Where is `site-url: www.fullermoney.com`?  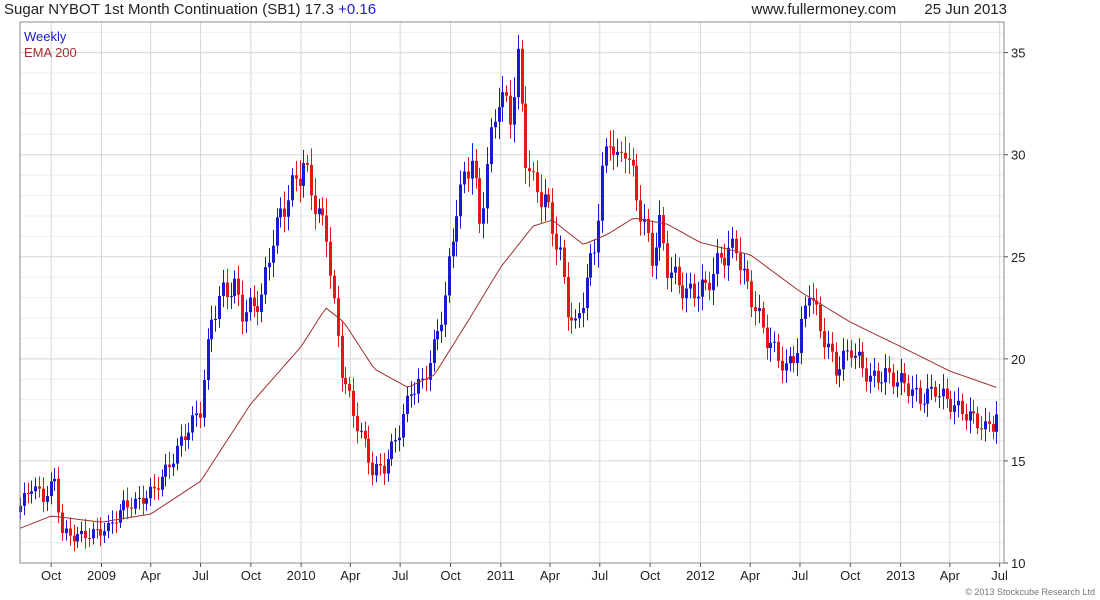 site-url: www.fullermoney.com is located at coordinates (824, 9).